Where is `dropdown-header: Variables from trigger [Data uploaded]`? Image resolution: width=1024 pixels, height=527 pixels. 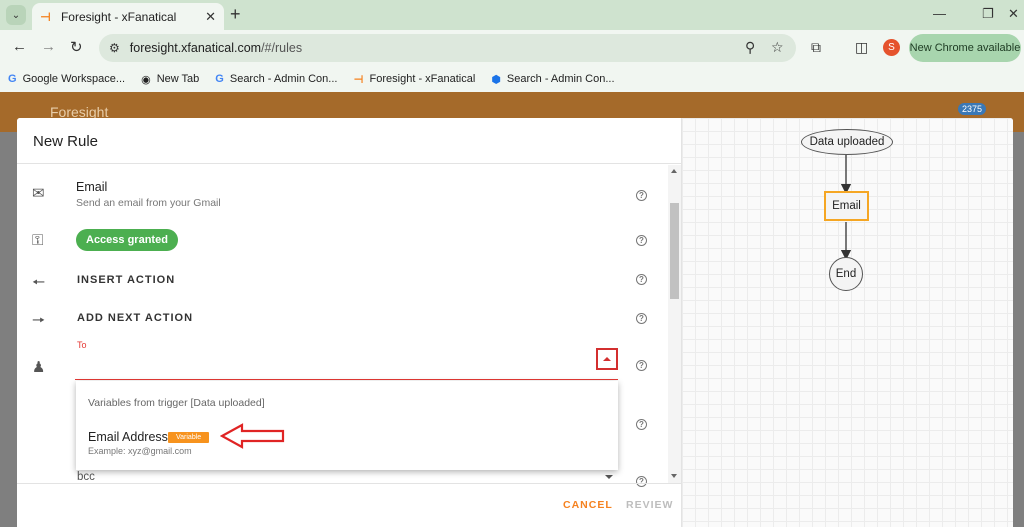 dropdown-header: Variables from trigger [Data uploaded] is located at coordinates (176, 403).